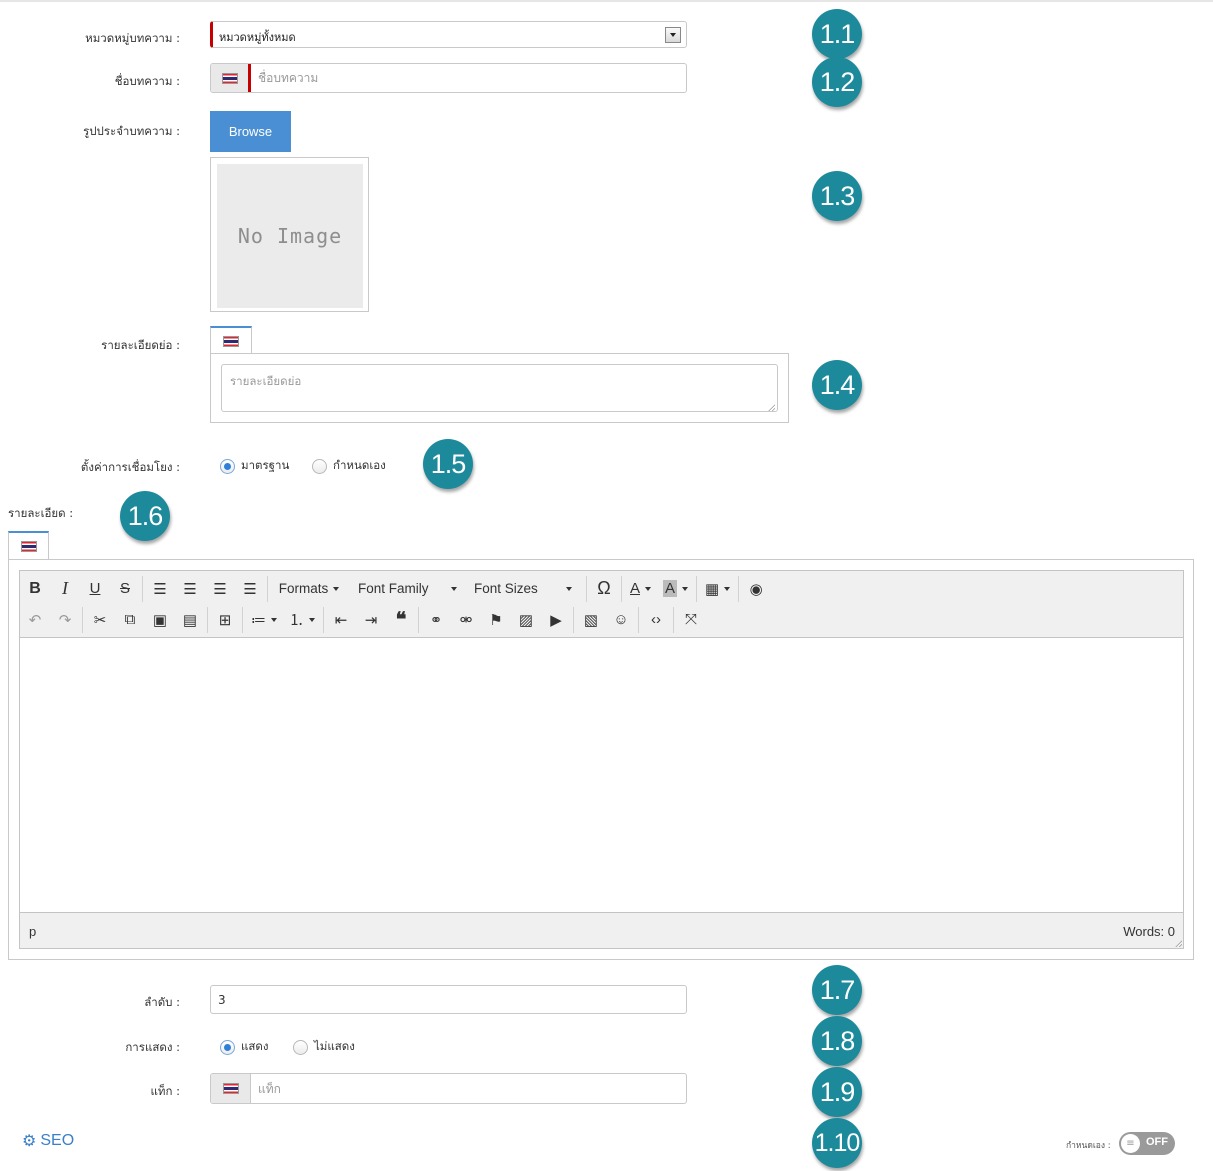  I want to click on formats-label: Formats, so click(303, 588).